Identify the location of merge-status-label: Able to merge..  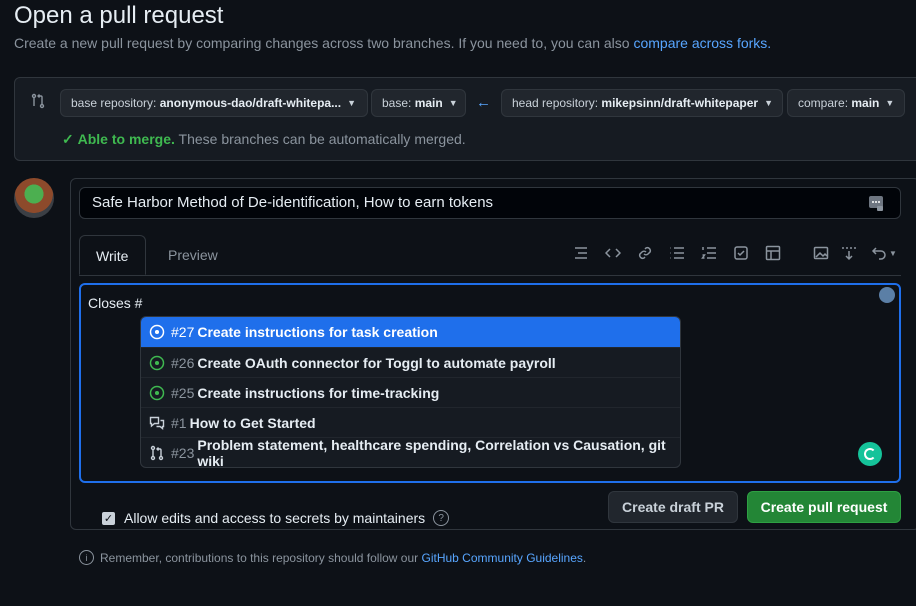
(126, 139).